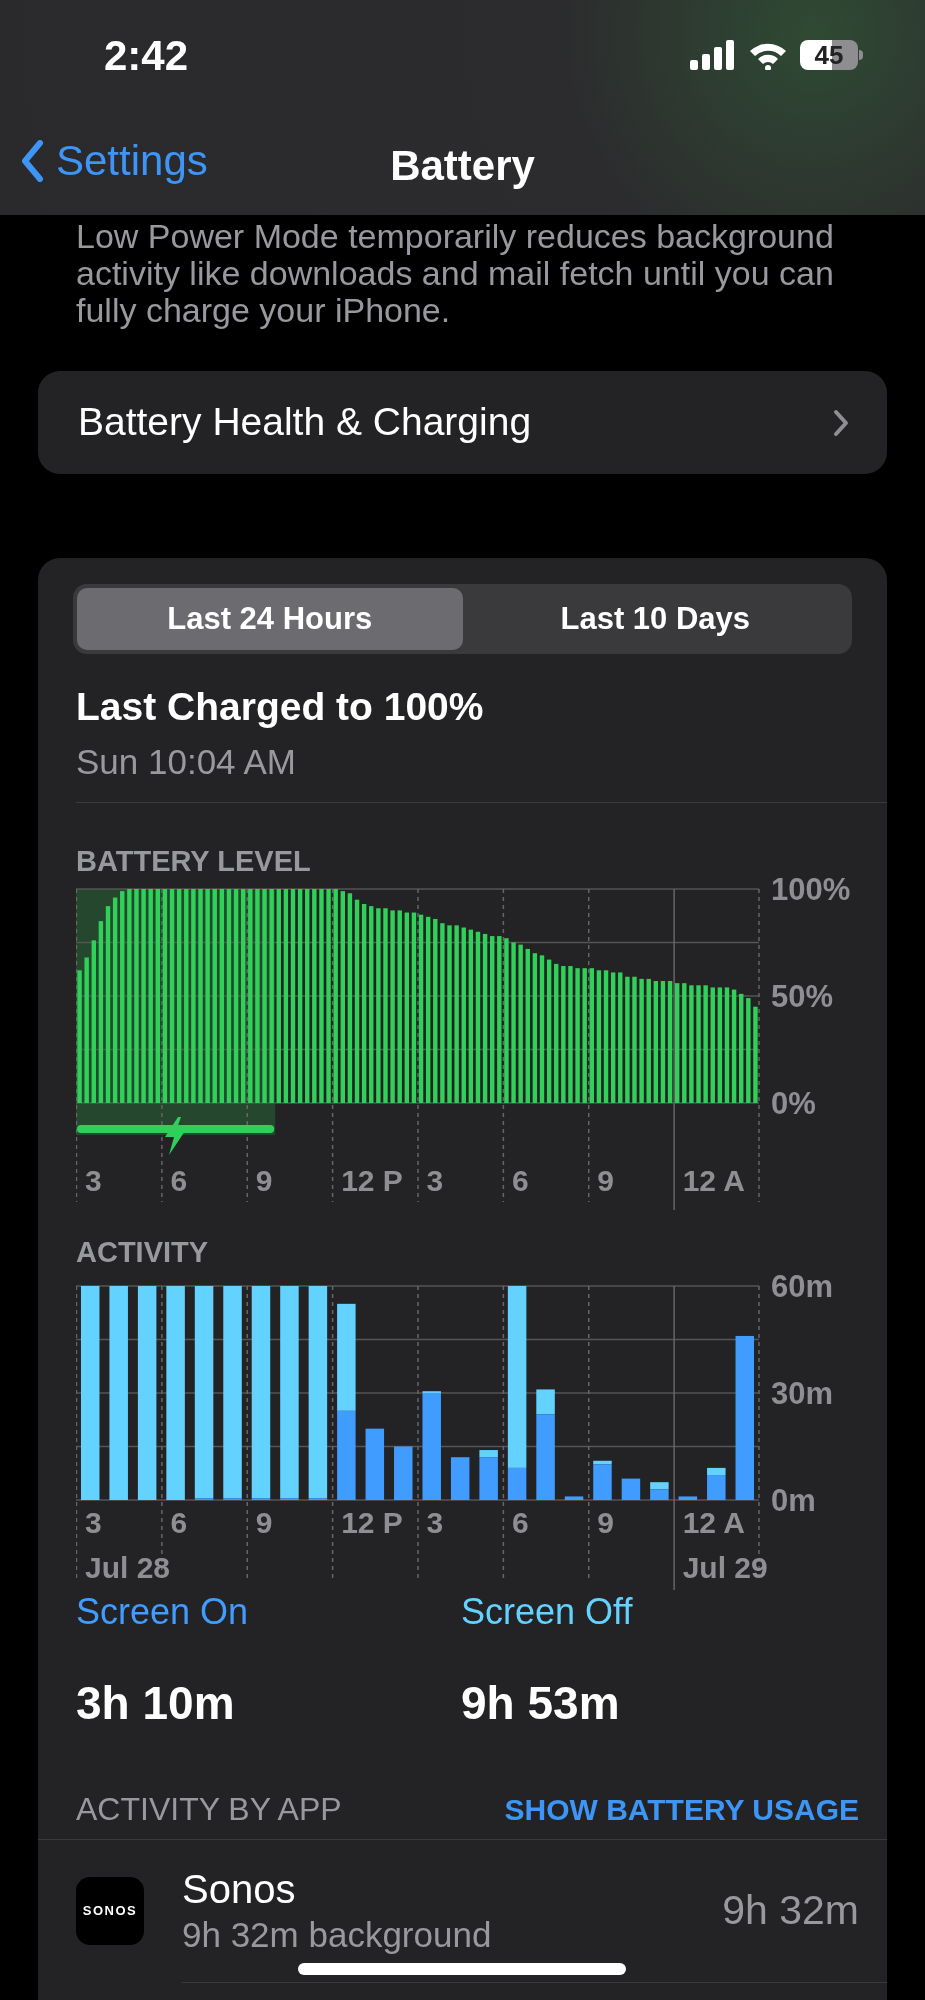  What do you see at coordinates (114, 161) in the screenshot?
I see `back-button: Settings` at bounding box center [114, 161].